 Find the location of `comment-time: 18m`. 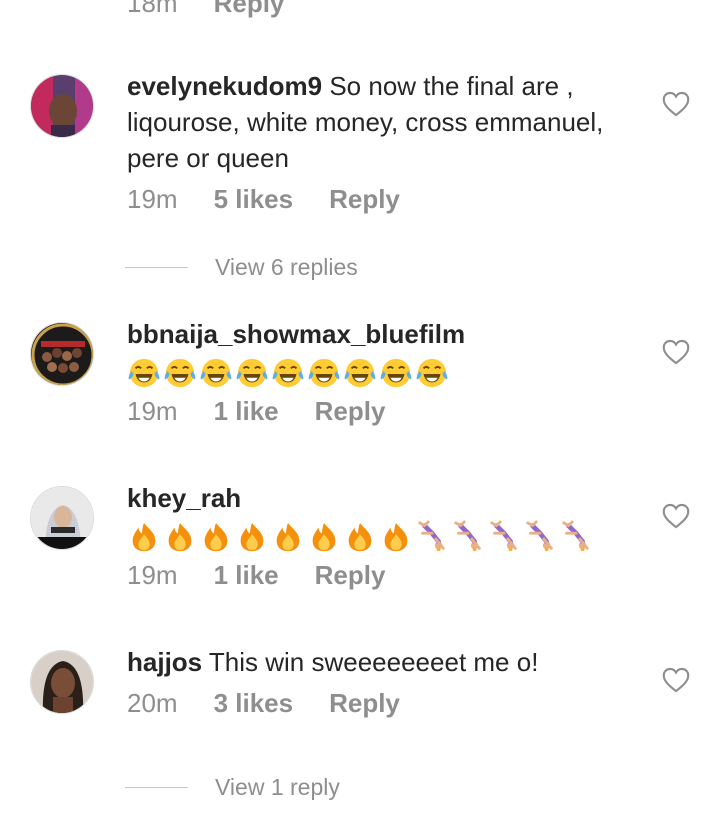

comment-time: 18m is located at coordinates (152, 9).